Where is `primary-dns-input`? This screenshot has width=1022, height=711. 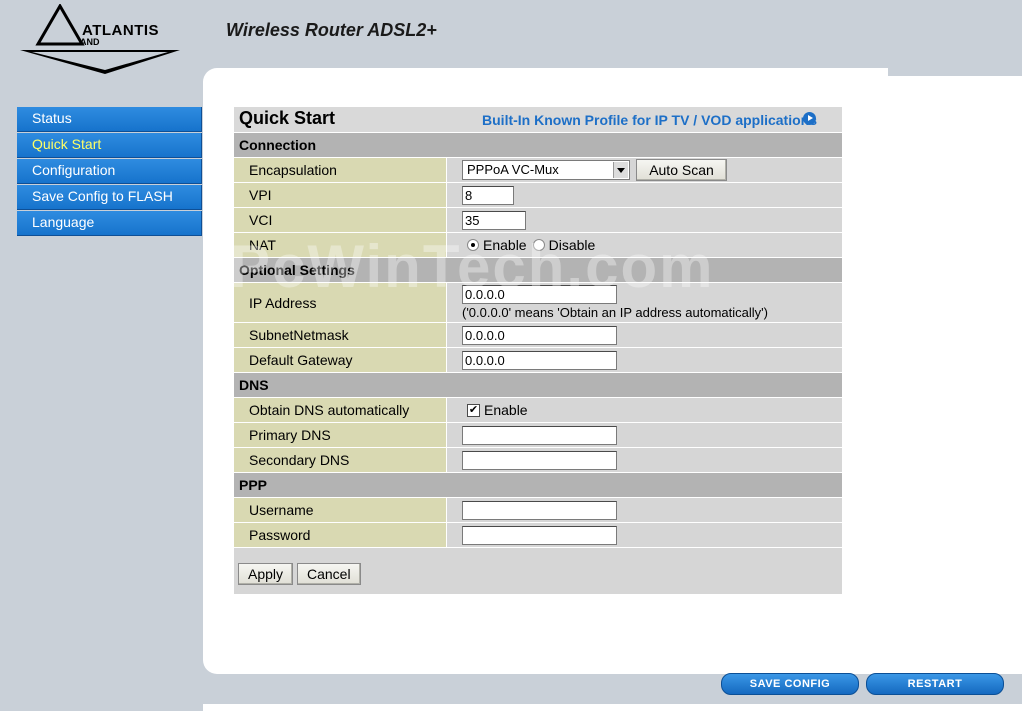 primary-dns-input is located at coordinates (539, 435).